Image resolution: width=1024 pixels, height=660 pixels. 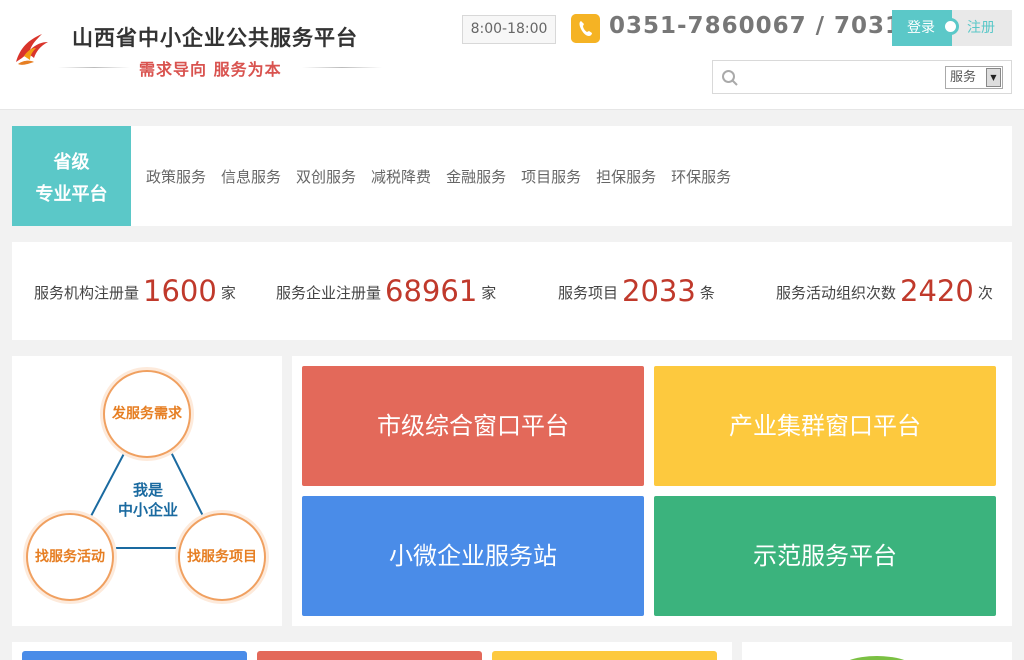 I want to click on green-circle-partial, so click(x=877, y=658).